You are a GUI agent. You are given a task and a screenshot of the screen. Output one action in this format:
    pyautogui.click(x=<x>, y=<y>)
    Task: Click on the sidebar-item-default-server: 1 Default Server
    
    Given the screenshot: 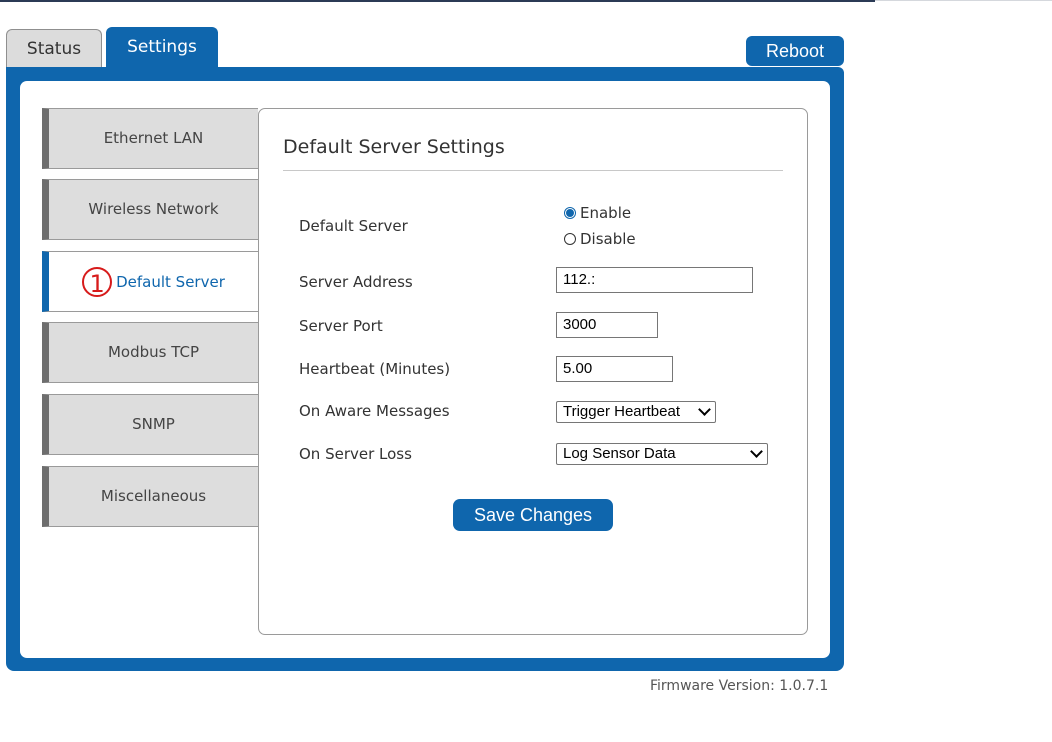 What is the action you would take?
    pyautogui.click(x=150, y=281)
    